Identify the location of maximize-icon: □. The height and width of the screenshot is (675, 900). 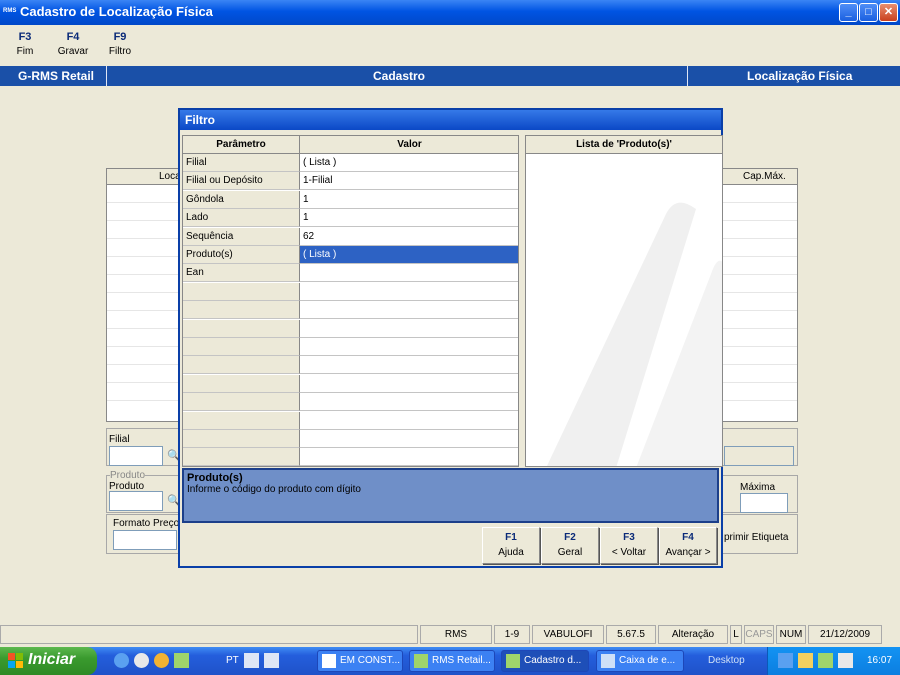
(868, 12).